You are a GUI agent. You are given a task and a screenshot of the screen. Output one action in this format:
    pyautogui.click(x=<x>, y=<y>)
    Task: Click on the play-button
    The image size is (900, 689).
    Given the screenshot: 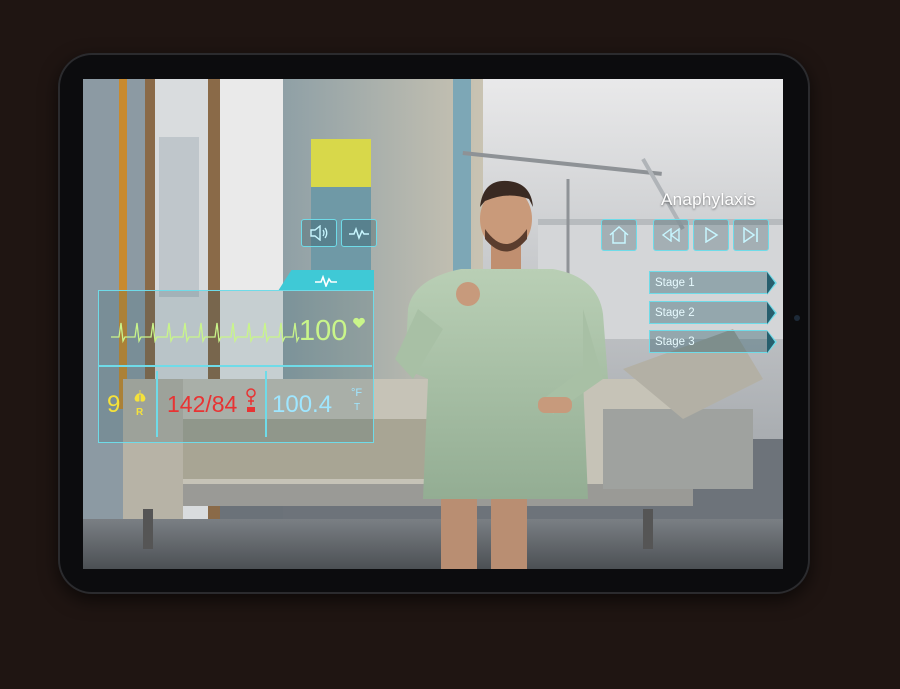 What is the action you would take?
    pyautogui.click(x=711, y=235)
    